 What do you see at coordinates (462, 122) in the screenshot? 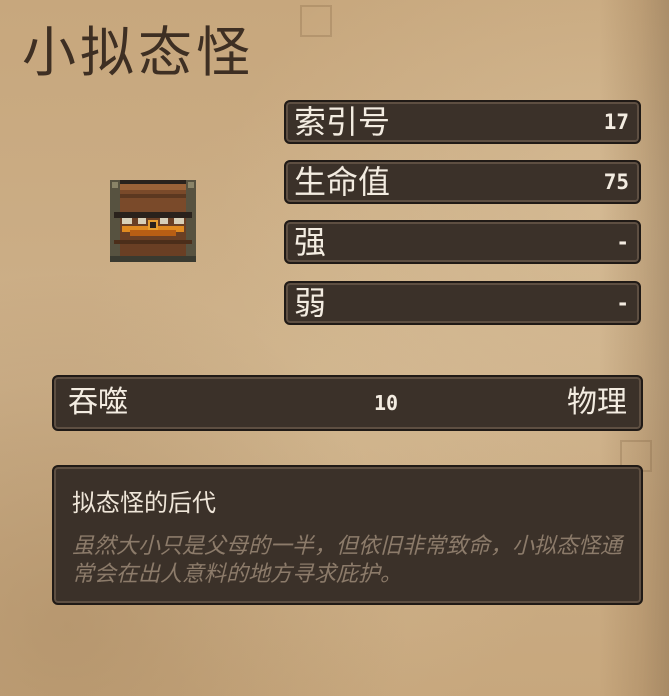
I see `stat-index: 索引号 17` at bounding box center [462, 122].